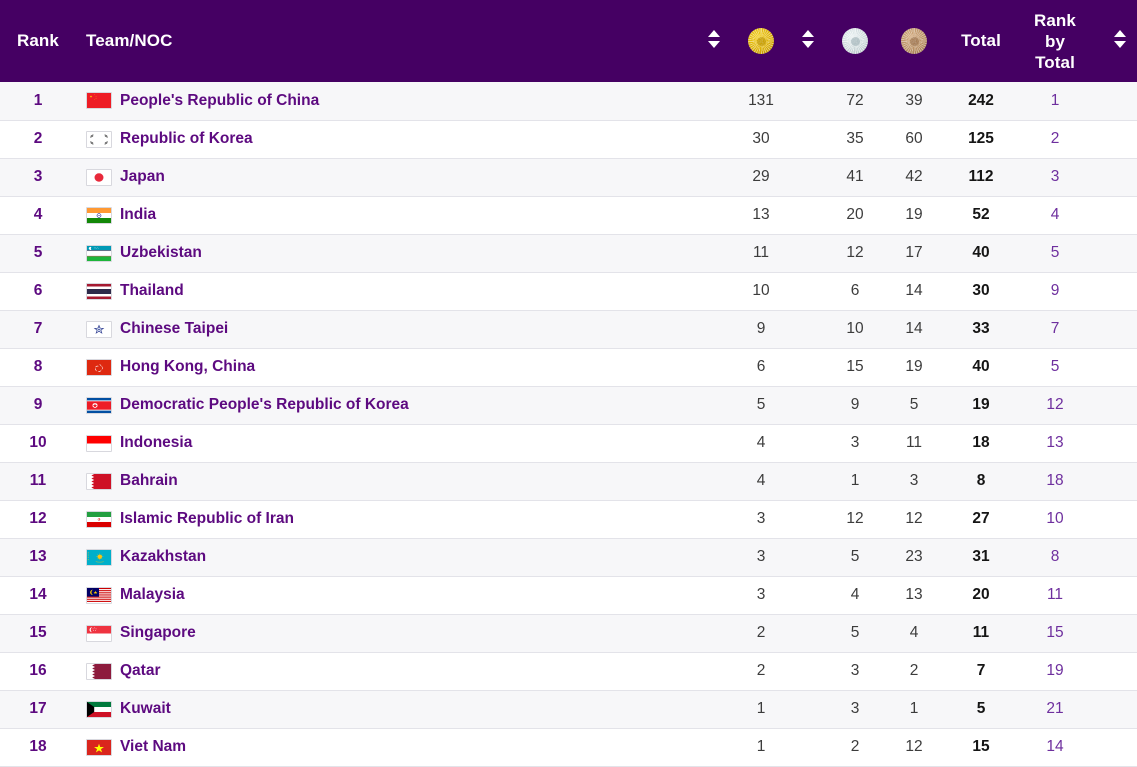  Describe the element at coordinates (38, 405) in the screenshot. I see `cell-rank: 9` at that location.